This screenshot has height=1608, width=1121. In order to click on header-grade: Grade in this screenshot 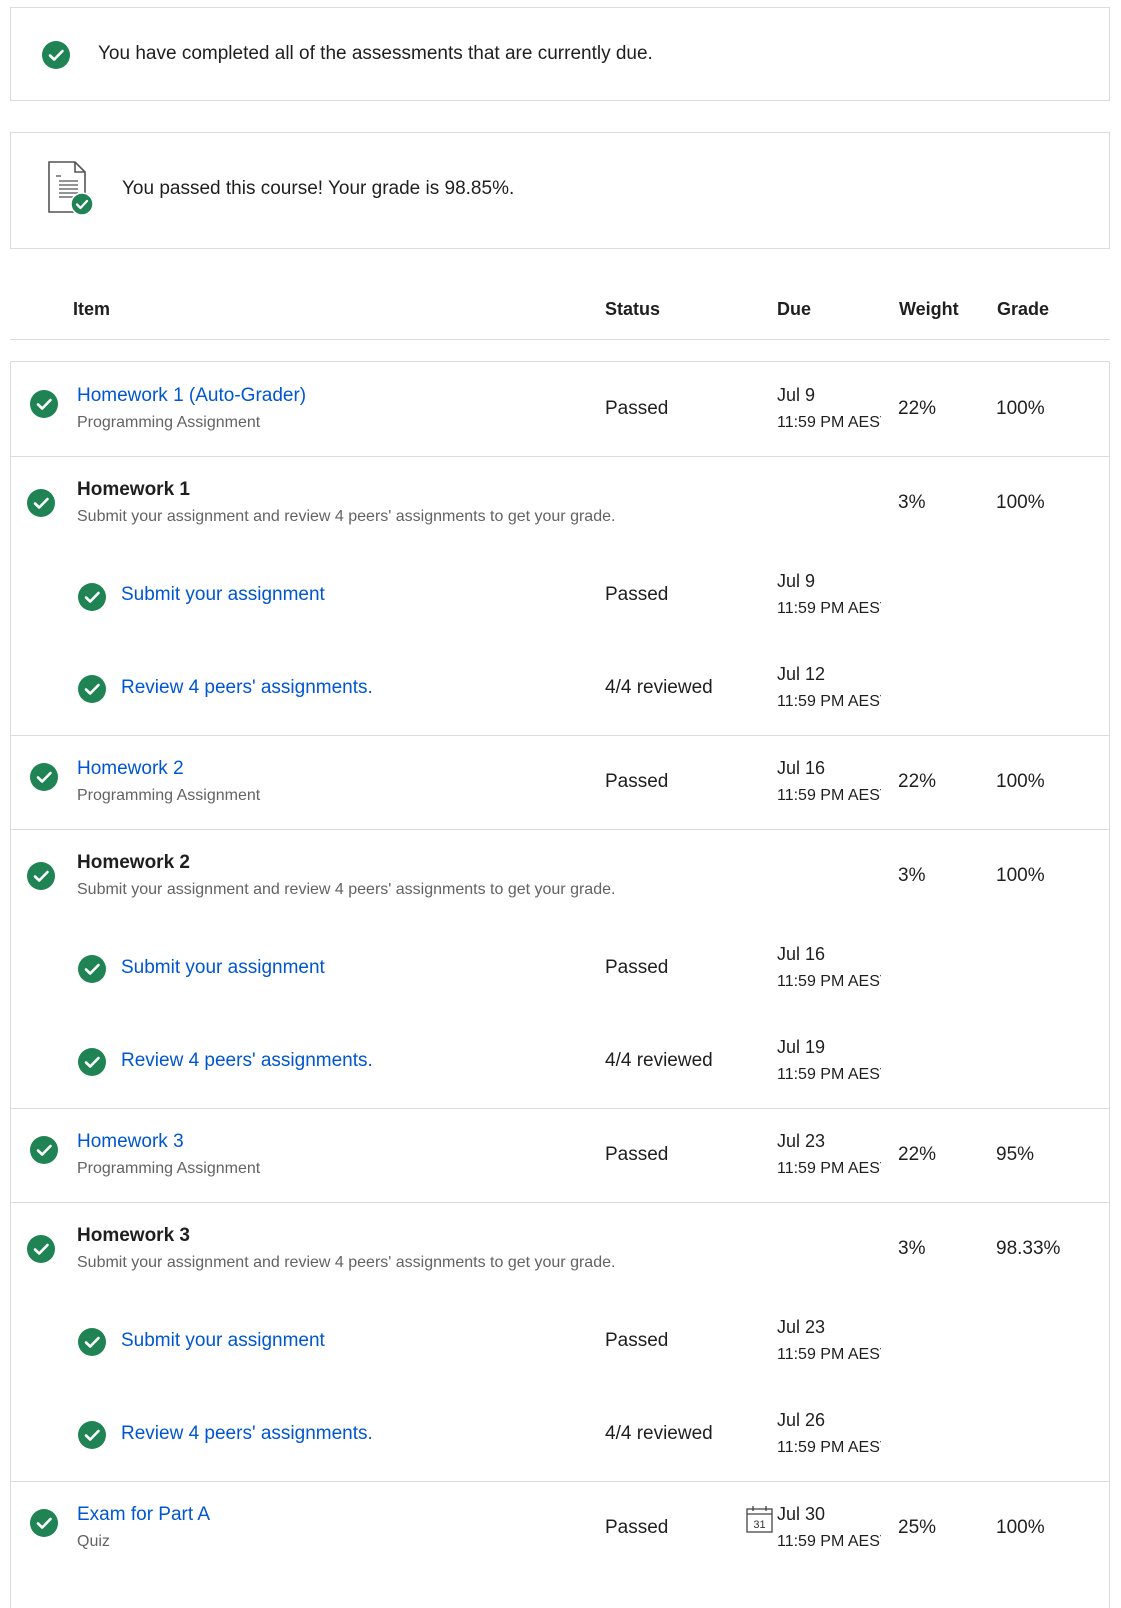, I will do `click(1023, 309)`.